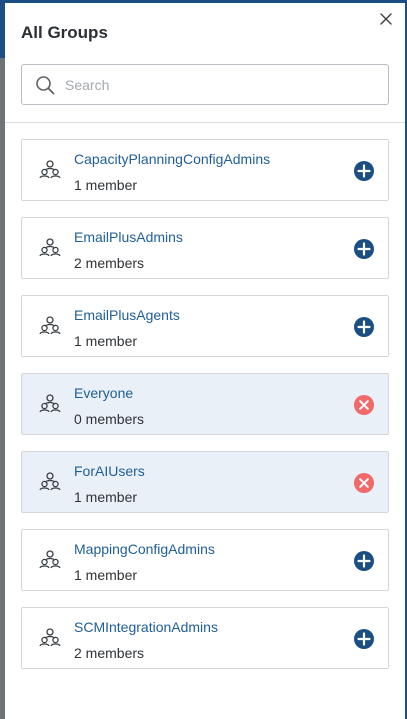  I want to click on divider, so click(205, 122).